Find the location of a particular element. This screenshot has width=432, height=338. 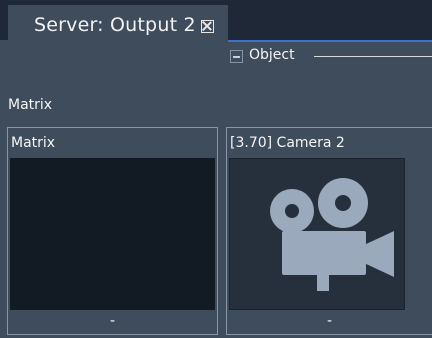

section-title: Matrix is located at coordinates (30, 105).